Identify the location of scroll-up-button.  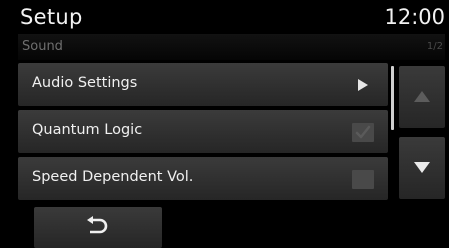
(422, 97).